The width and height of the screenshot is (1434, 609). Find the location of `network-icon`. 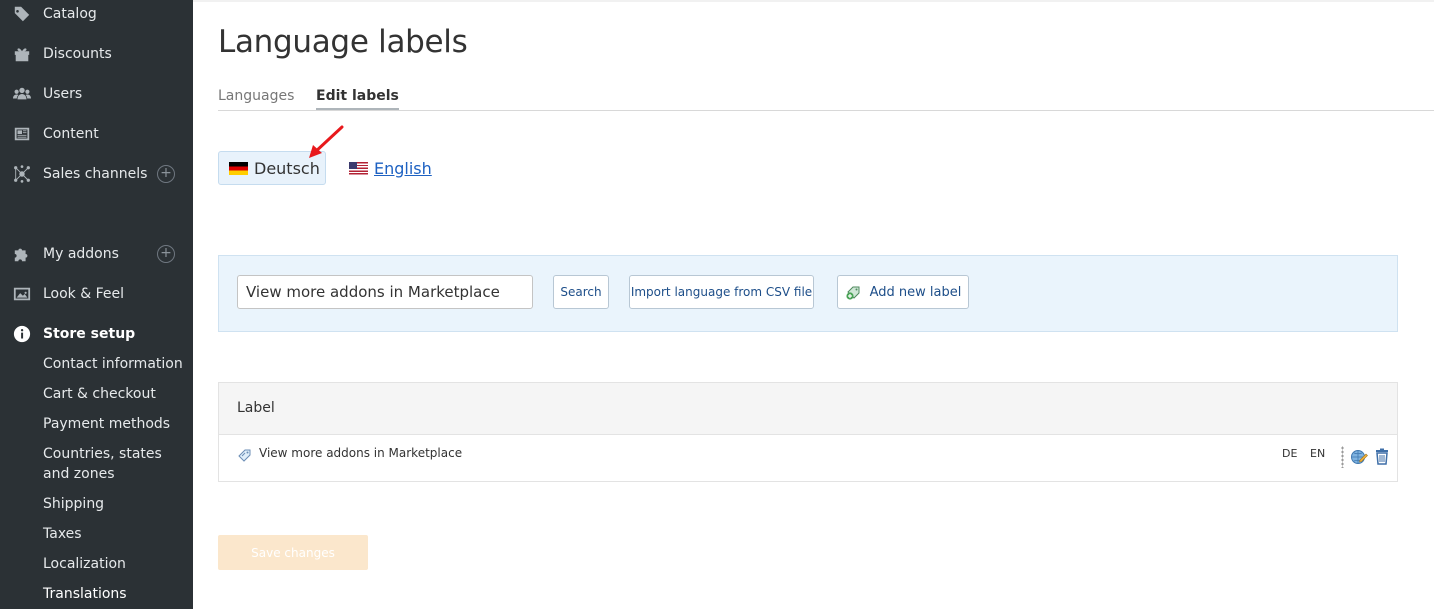

network-icon is located at coordinates (22, 174).